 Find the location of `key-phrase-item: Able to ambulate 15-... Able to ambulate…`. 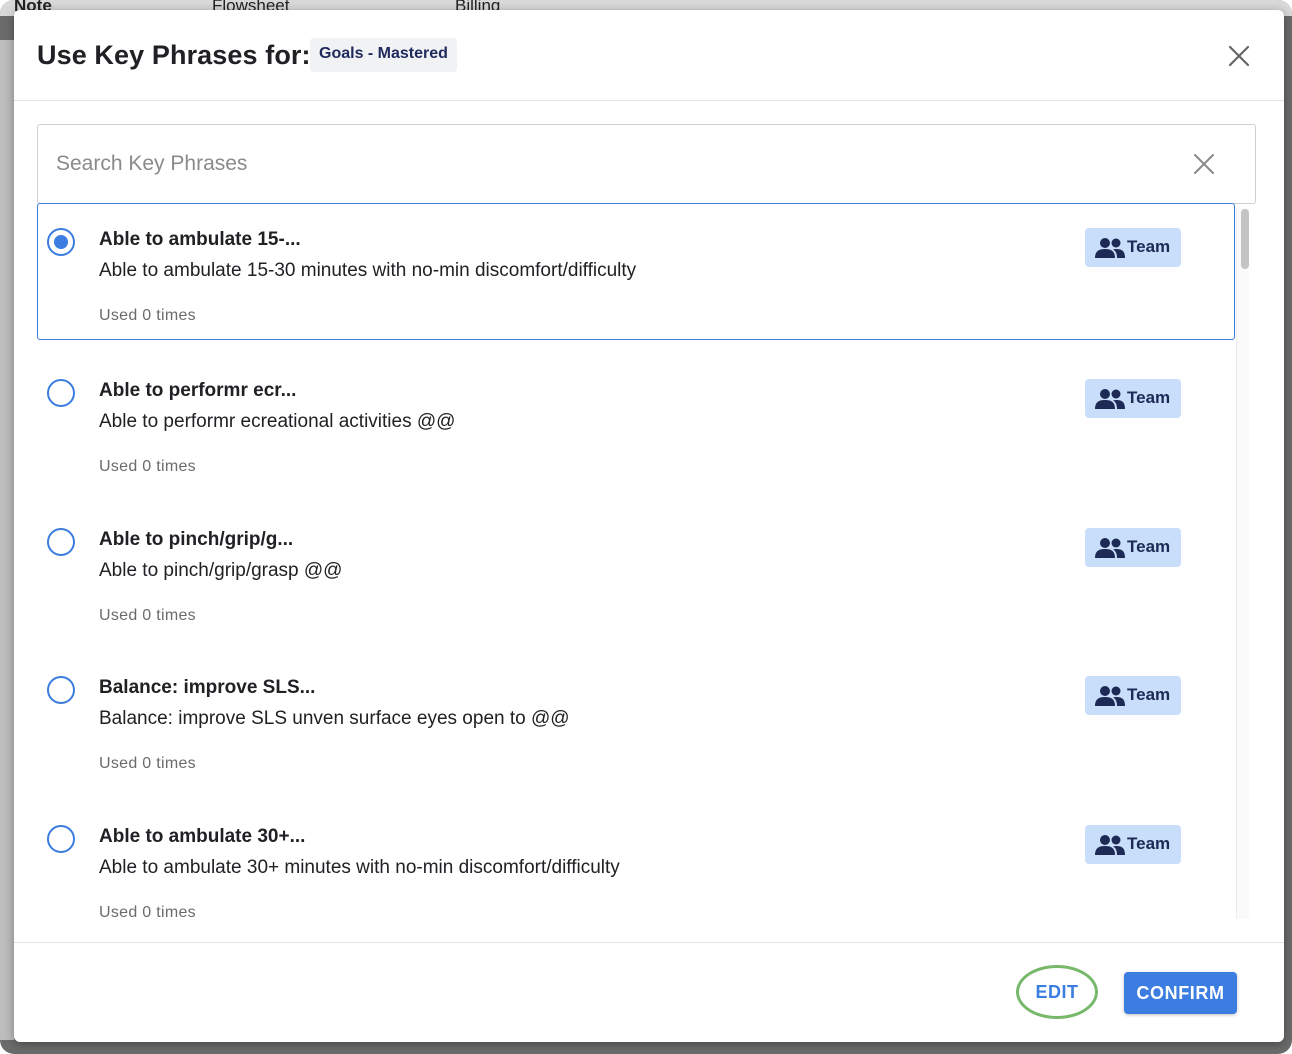

key-phrase-item: Able to ambulate 15-... Able to ambulate… is located at coordinates (636, 271).